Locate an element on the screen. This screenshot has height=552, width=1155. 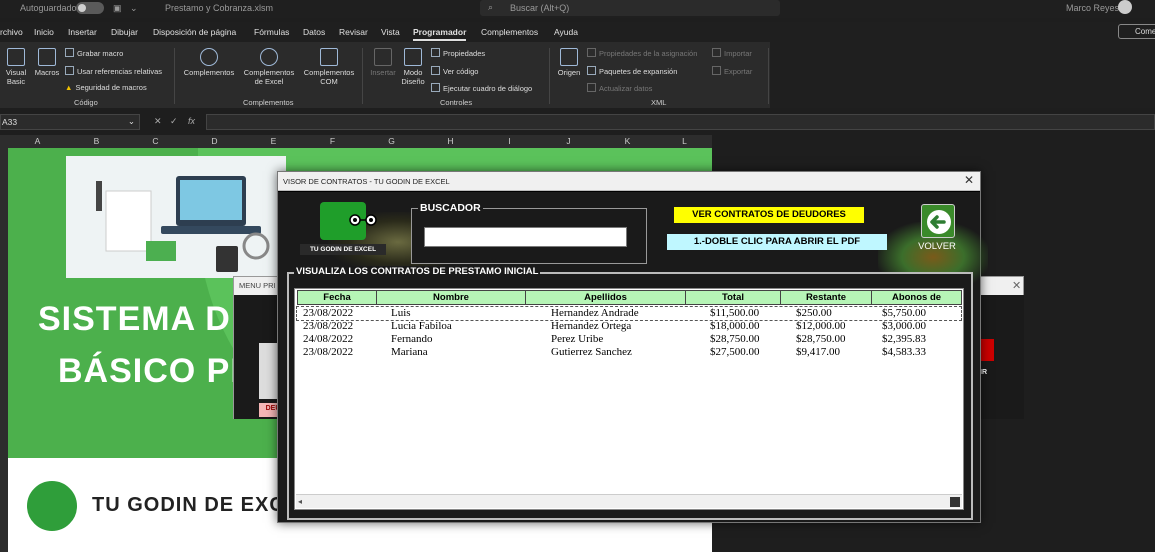
save-icon: ▣ is located at coordinates (117, 8).